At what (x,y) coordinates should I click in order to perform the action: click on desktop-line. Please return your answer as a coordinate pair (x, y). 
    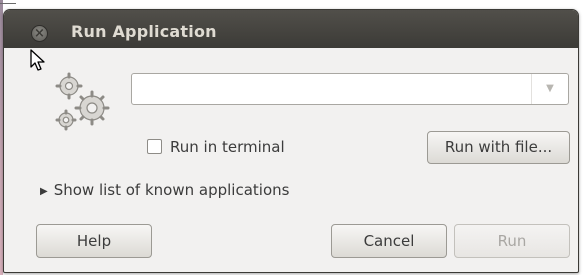
    Looking at the image, I should click on (8, 3).